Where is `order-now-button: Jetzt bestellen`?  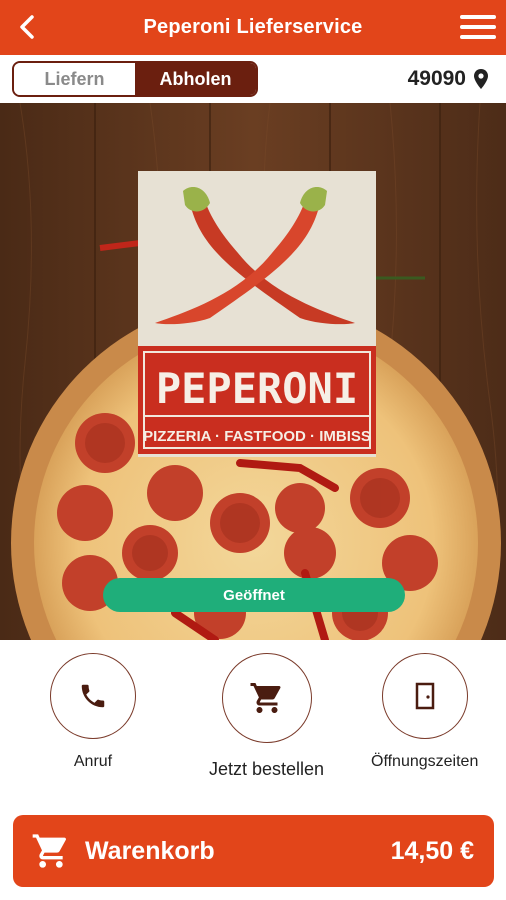 order-now-button: Jetzt bestellen is located at coordinates (266, 716).